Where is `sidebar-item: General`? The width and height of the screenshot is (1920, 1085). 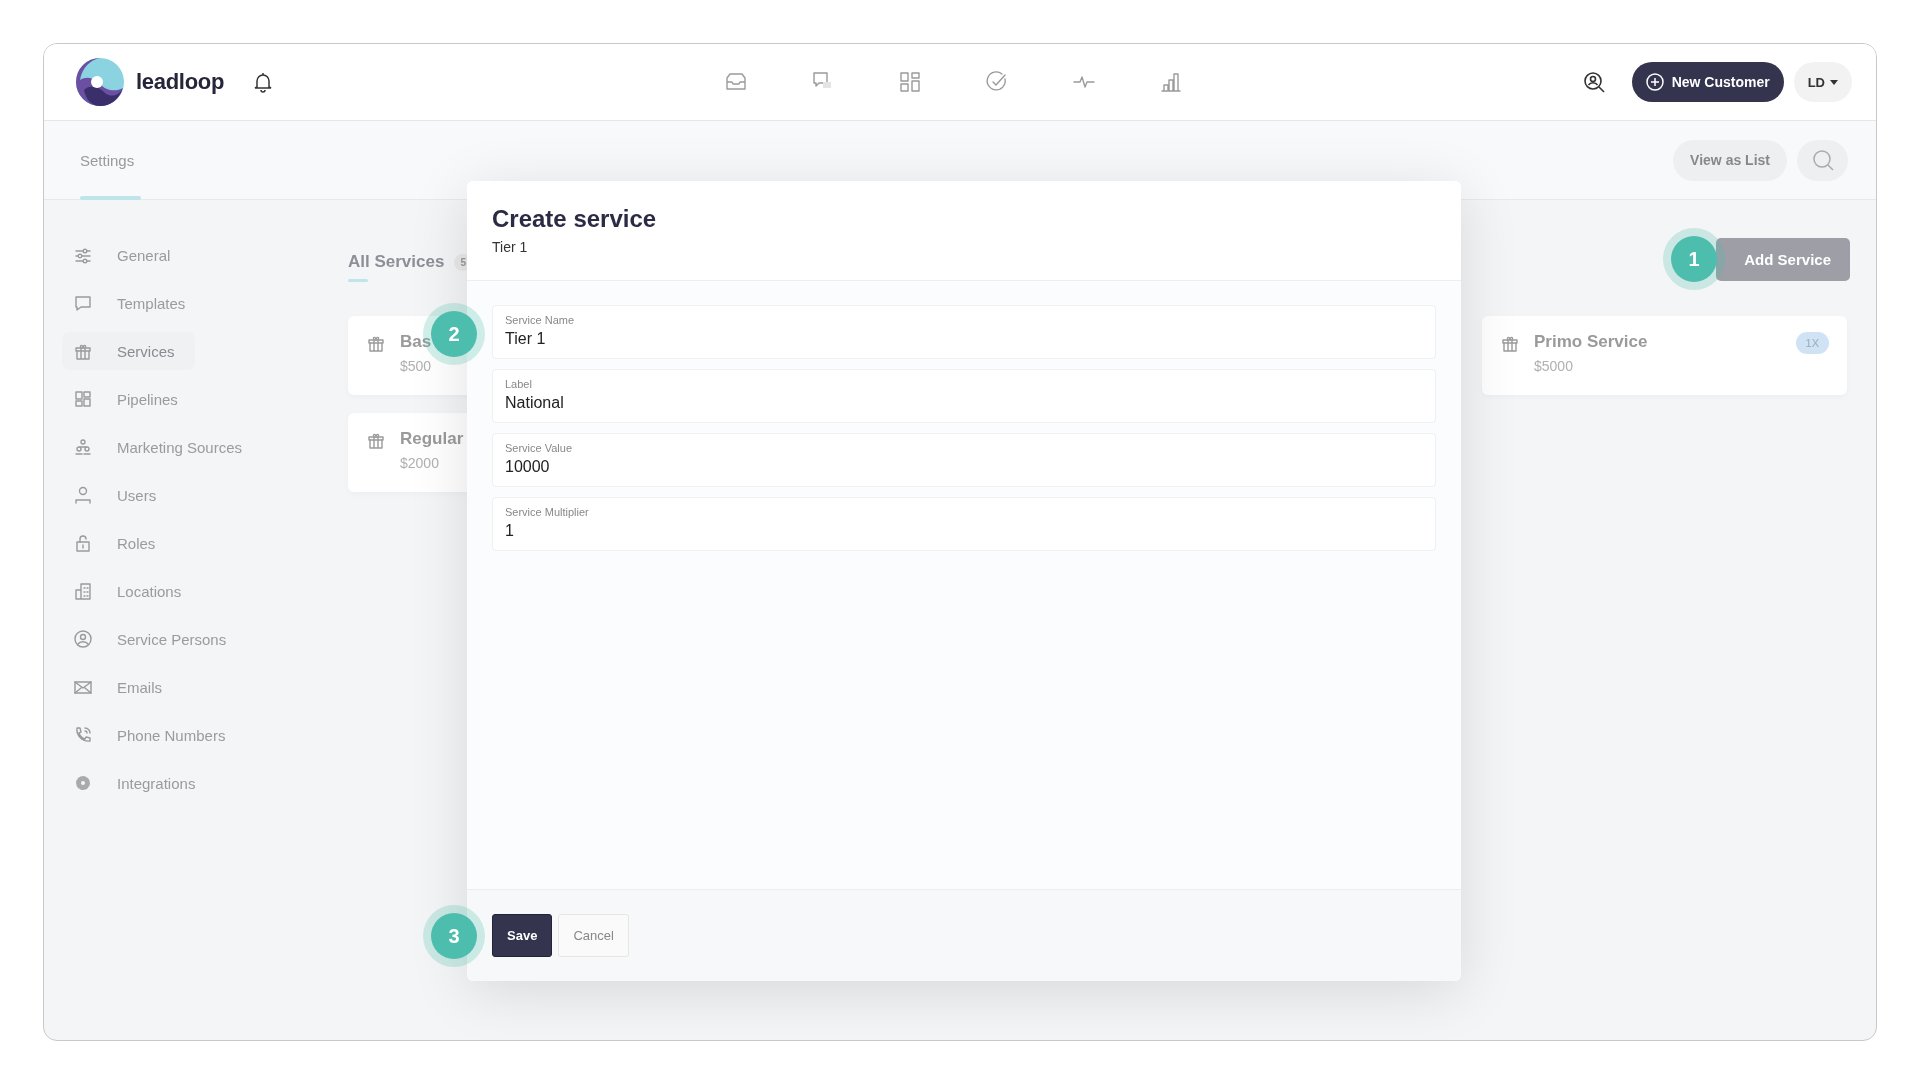
sidebar-item: General is located at coordinates (126, 255).